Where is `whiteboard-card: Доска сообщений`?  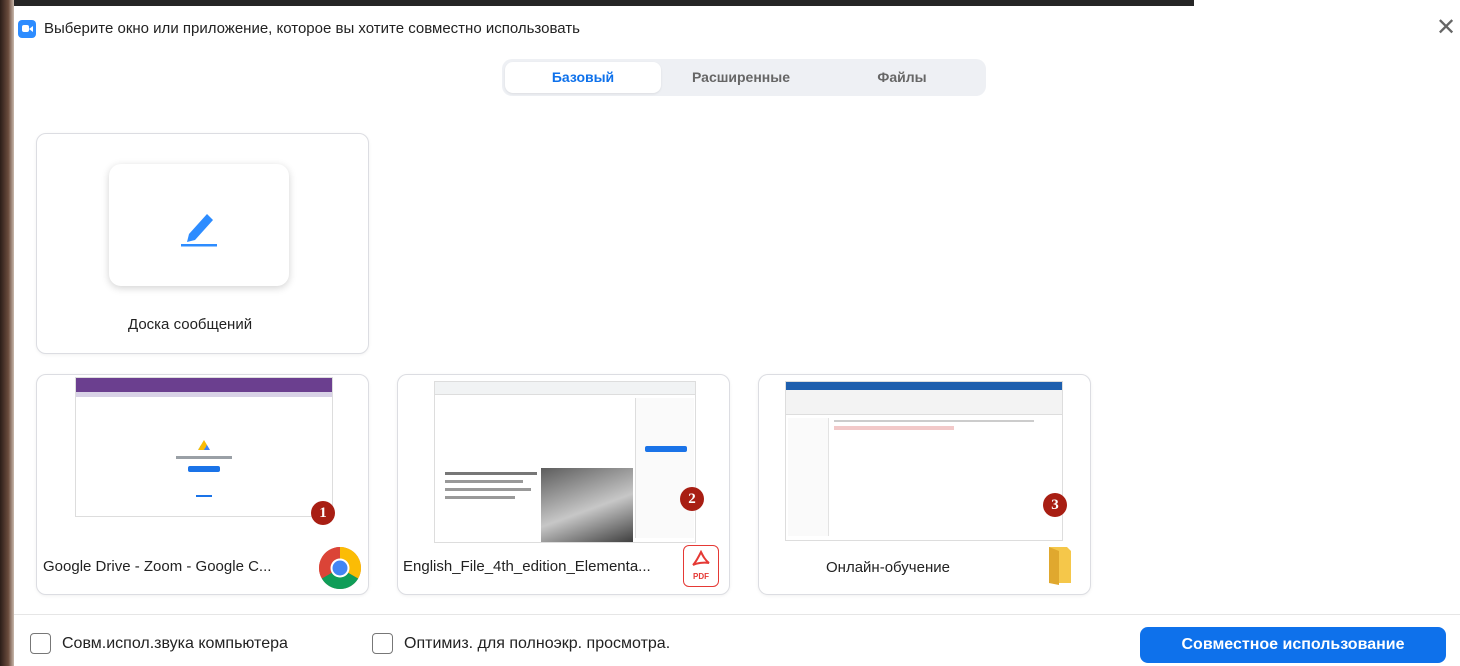 whiteboard-card: Доска сообщений is located at coordinates (202, 243).